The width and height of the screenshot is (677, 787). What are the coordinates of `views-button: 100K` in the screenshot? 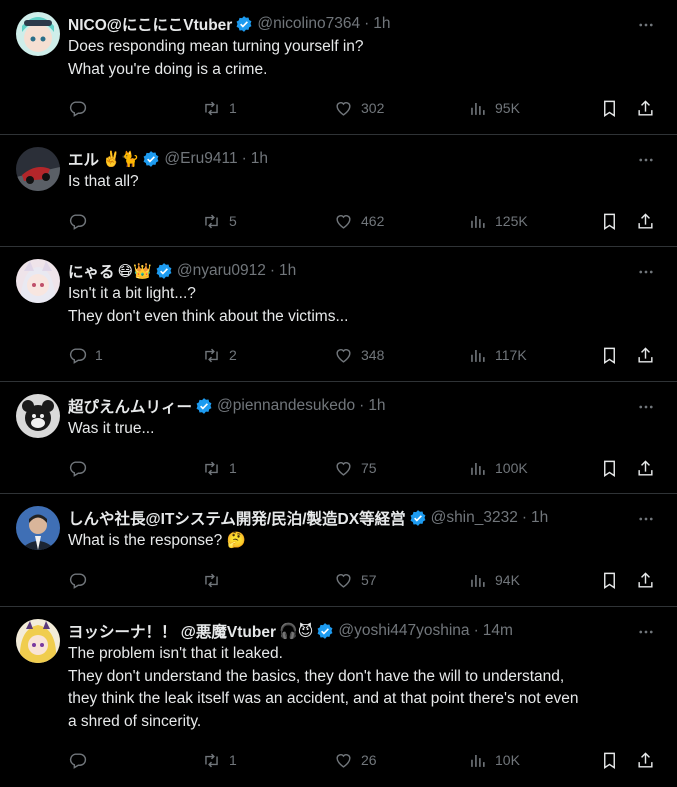 It's located at (498, 468).